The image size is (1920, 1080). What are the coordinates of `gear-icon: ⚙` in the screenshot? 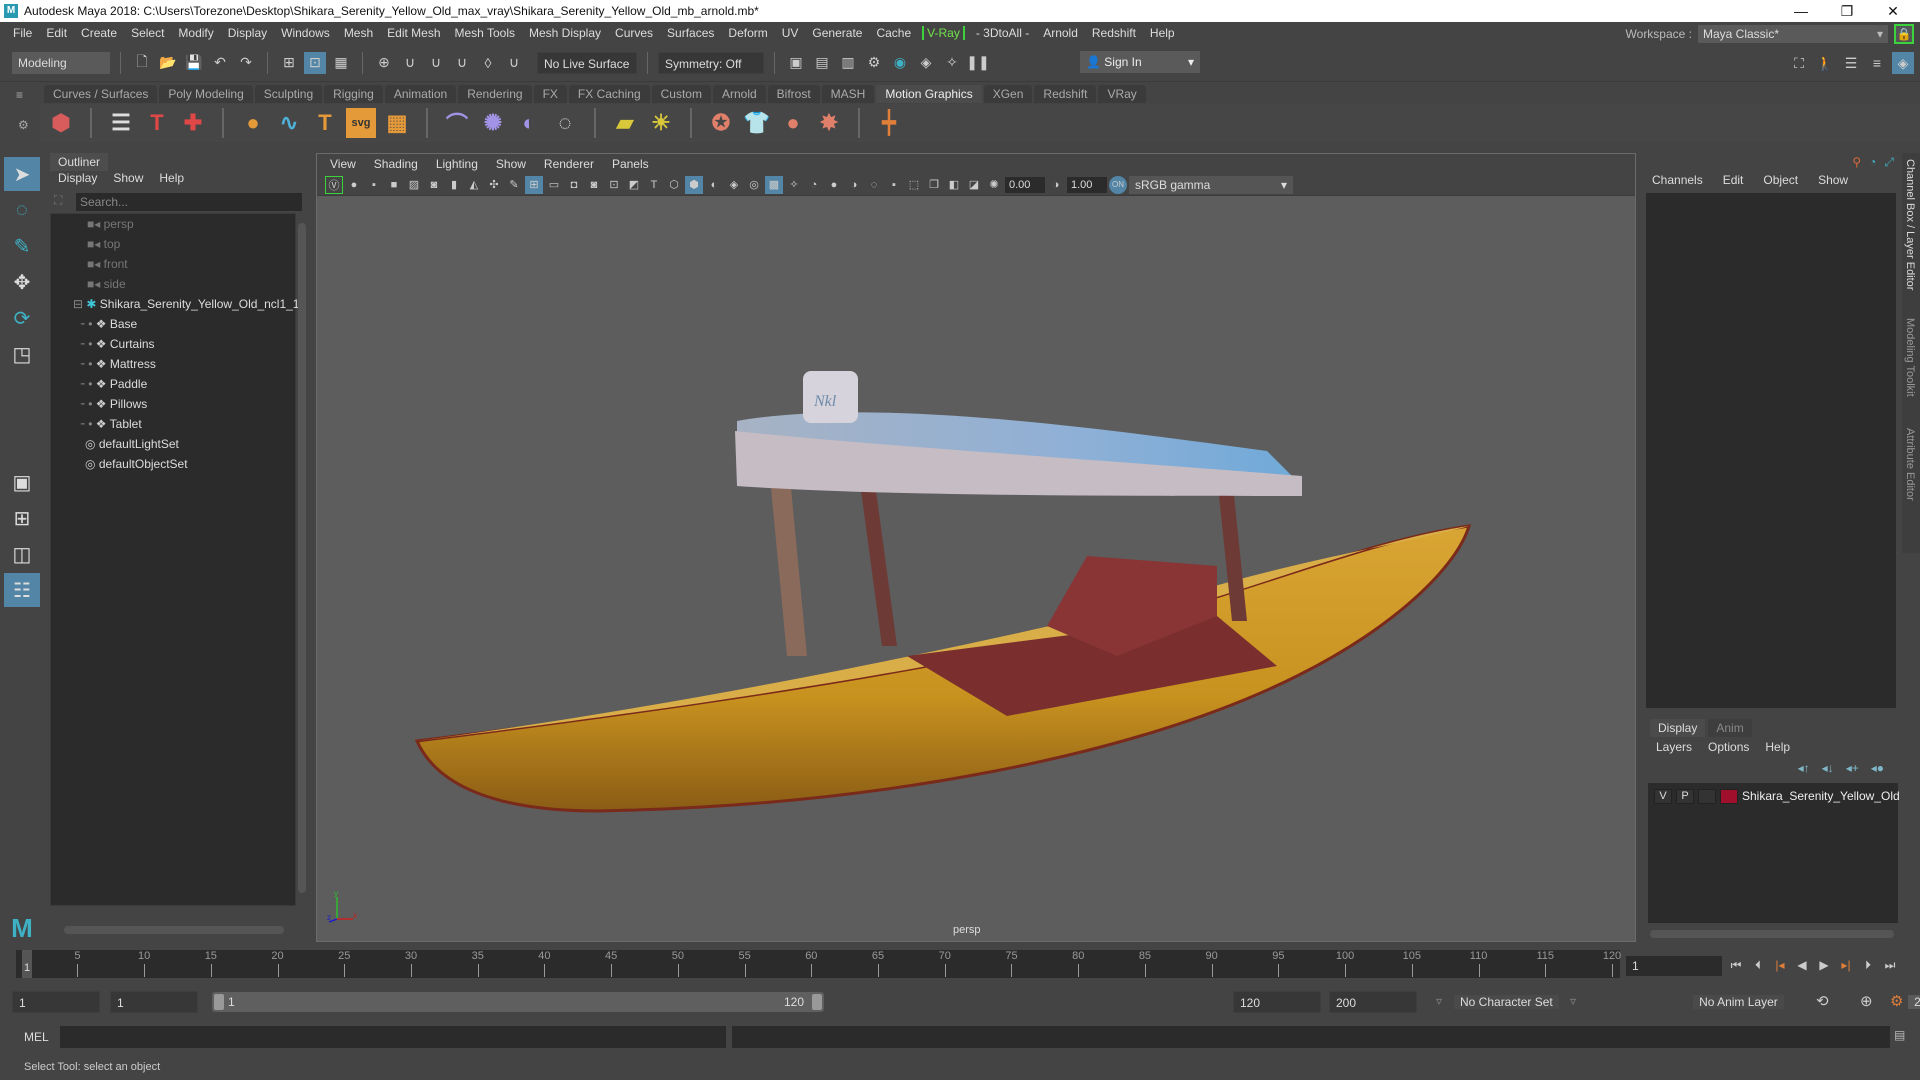 It's located at (23, 125).